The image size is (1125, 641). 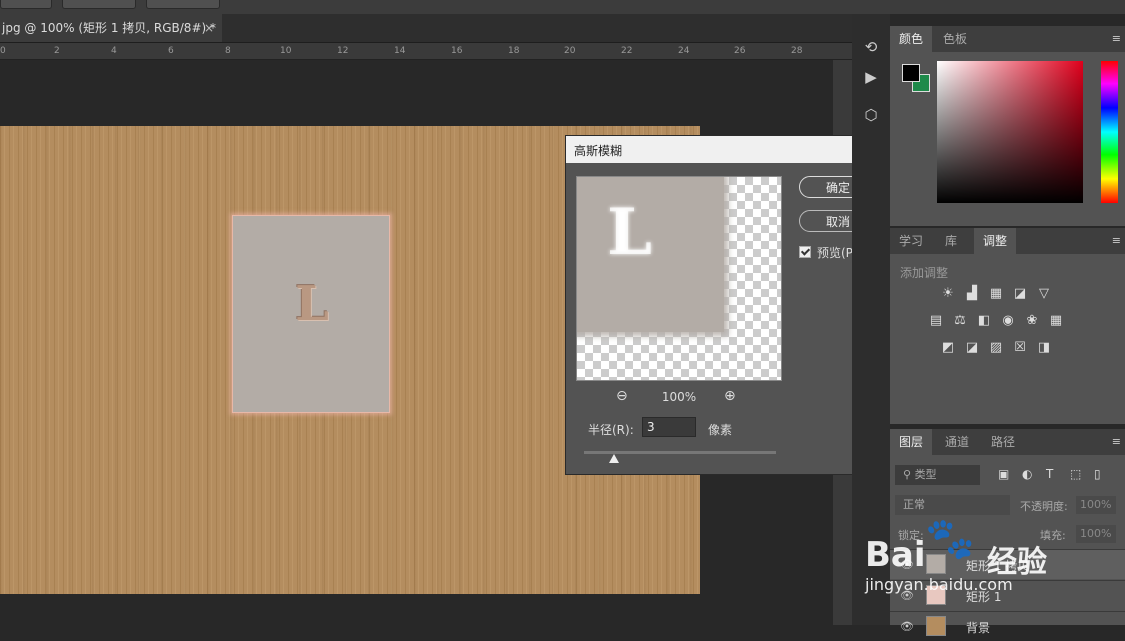 What do you see at coordinates (960, 321) in the screenshot?
I see `color-balance-icon: ⚖` at bounding box center [960, 321].